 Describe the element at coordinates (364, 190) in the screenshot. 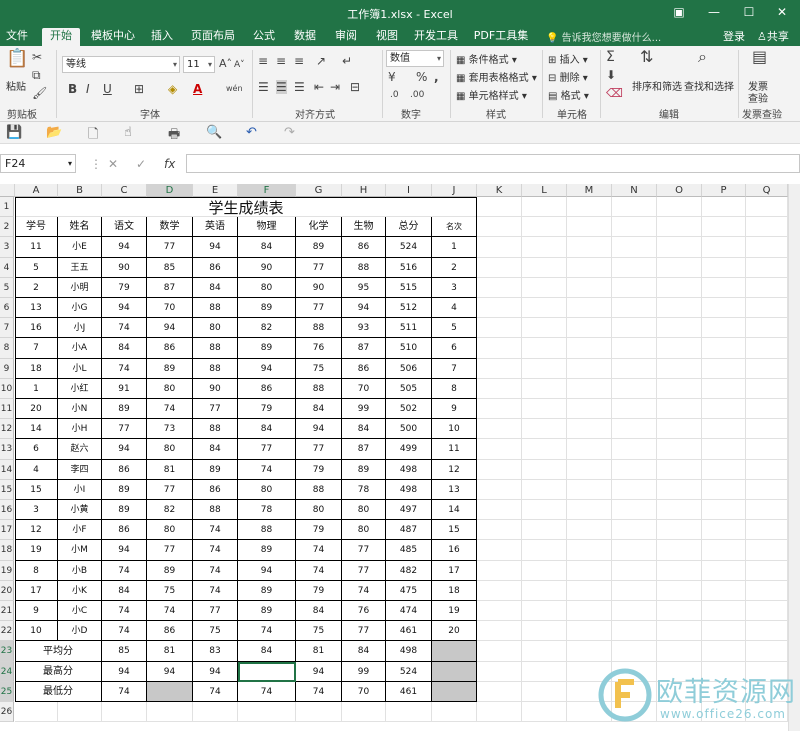

I see `column-header: H` at that location.